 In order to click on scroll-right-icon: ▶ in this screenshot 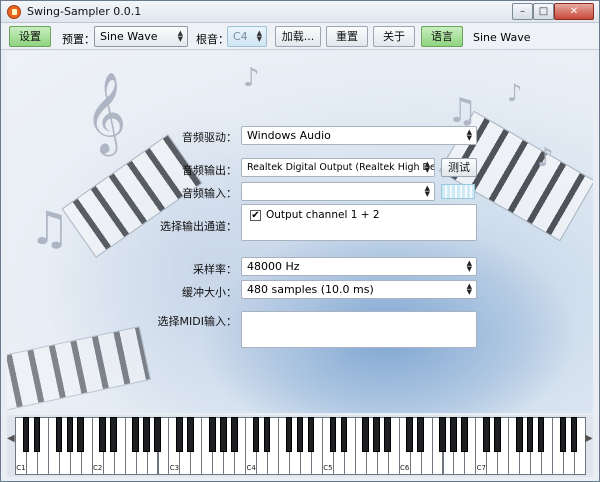, I will do `click(589, 438)`.